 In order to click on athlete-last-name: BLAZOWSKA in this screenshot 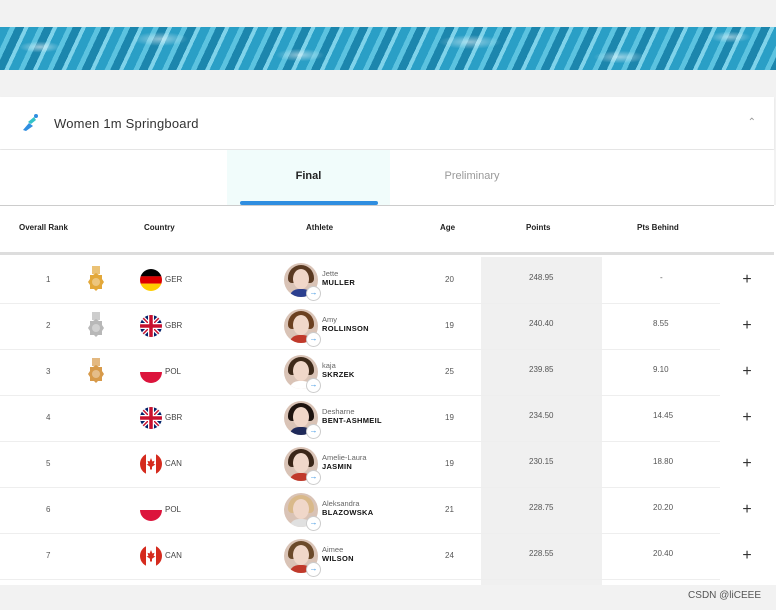, I will do `click(348, 512)`.